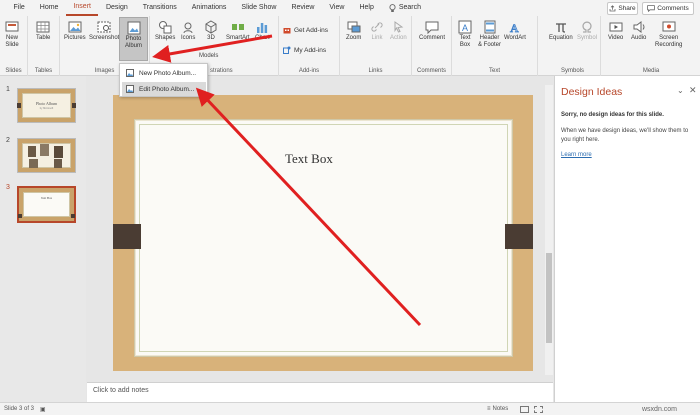  Describe the element at coordinates (366, 8) in the screenshot. I see `tab-help: Help` at that location.